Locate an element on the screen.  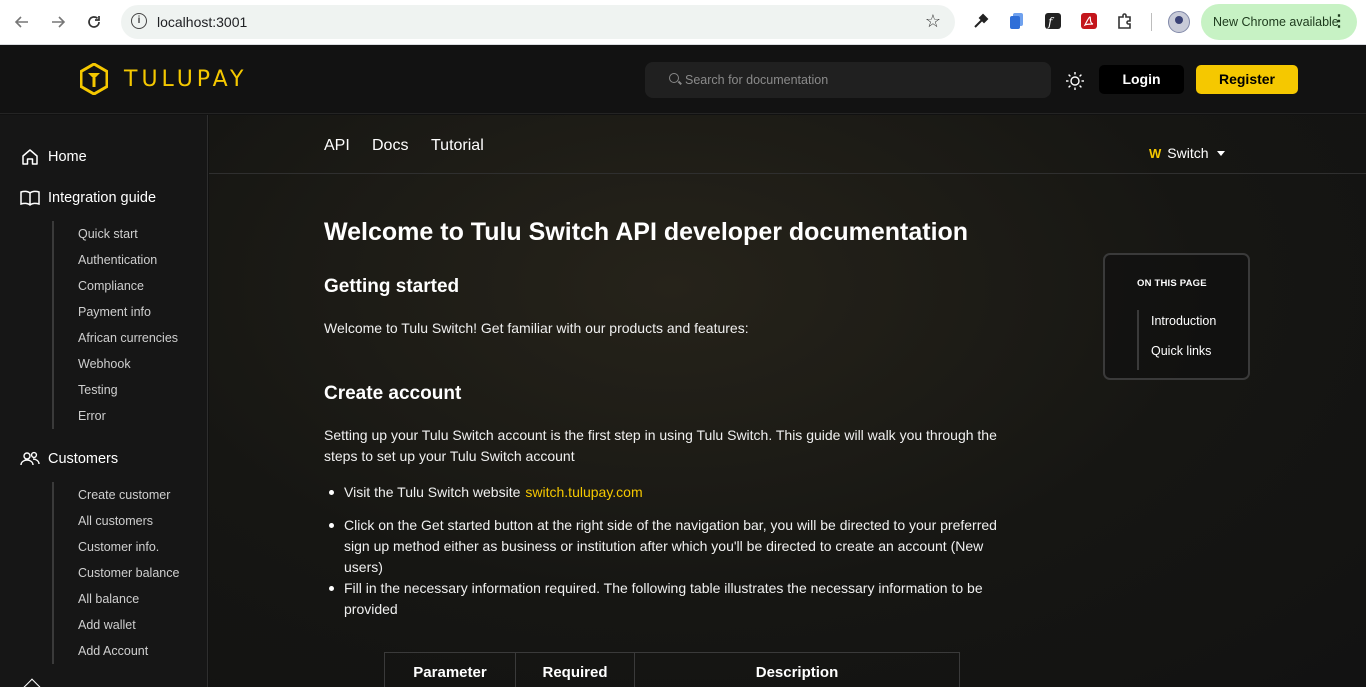
site-header: TULUPAY Login Register is located at coordinates (683, 80).